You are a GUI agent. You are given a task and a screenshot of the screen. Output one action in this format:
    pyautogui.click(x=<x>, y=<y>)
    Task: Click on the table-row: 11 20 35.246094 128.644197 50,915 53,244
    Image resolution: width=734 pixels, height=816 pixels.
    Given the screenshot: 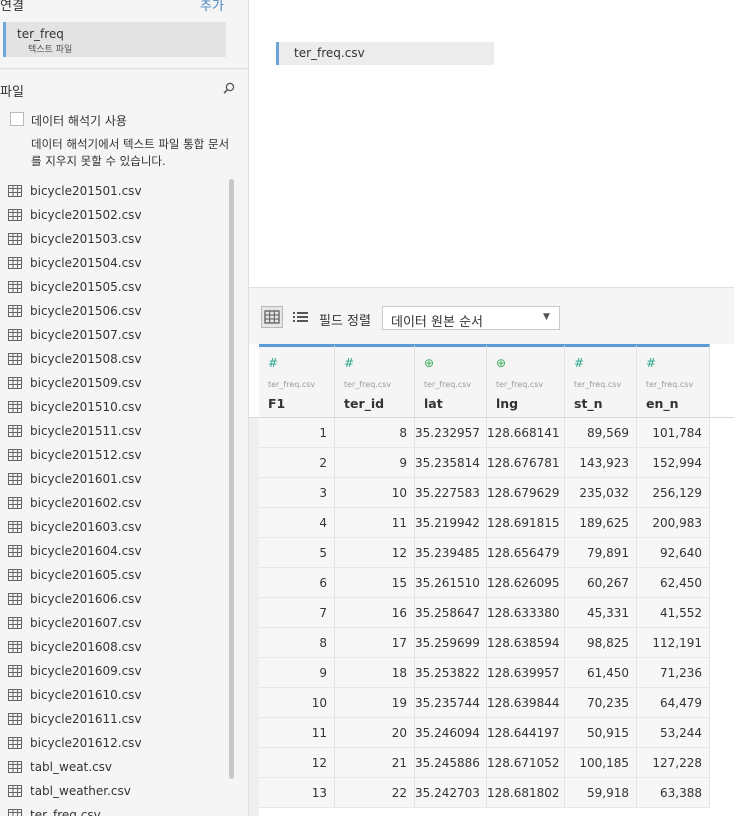 What is the action you would take?
    pyautogui.click(x=484, y=733)
    